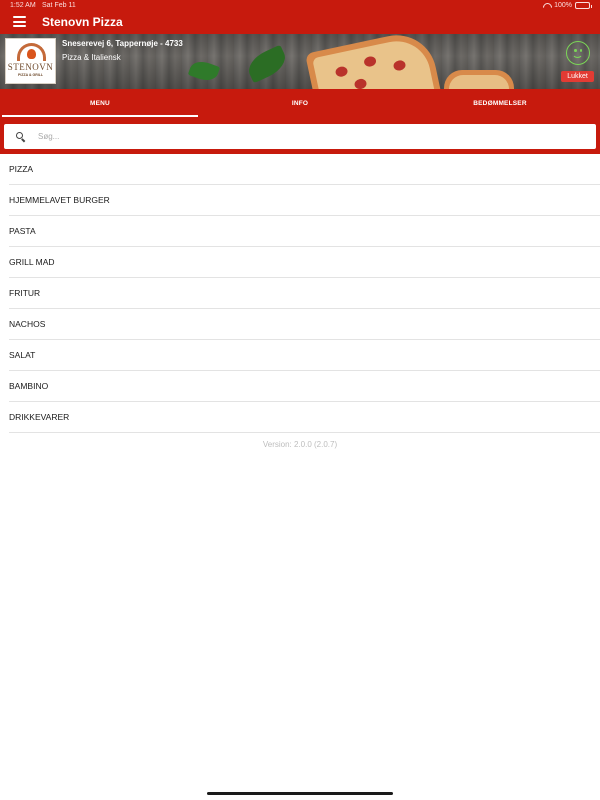  I want to click on menu-category-item: SALAT, so click(304, 355).